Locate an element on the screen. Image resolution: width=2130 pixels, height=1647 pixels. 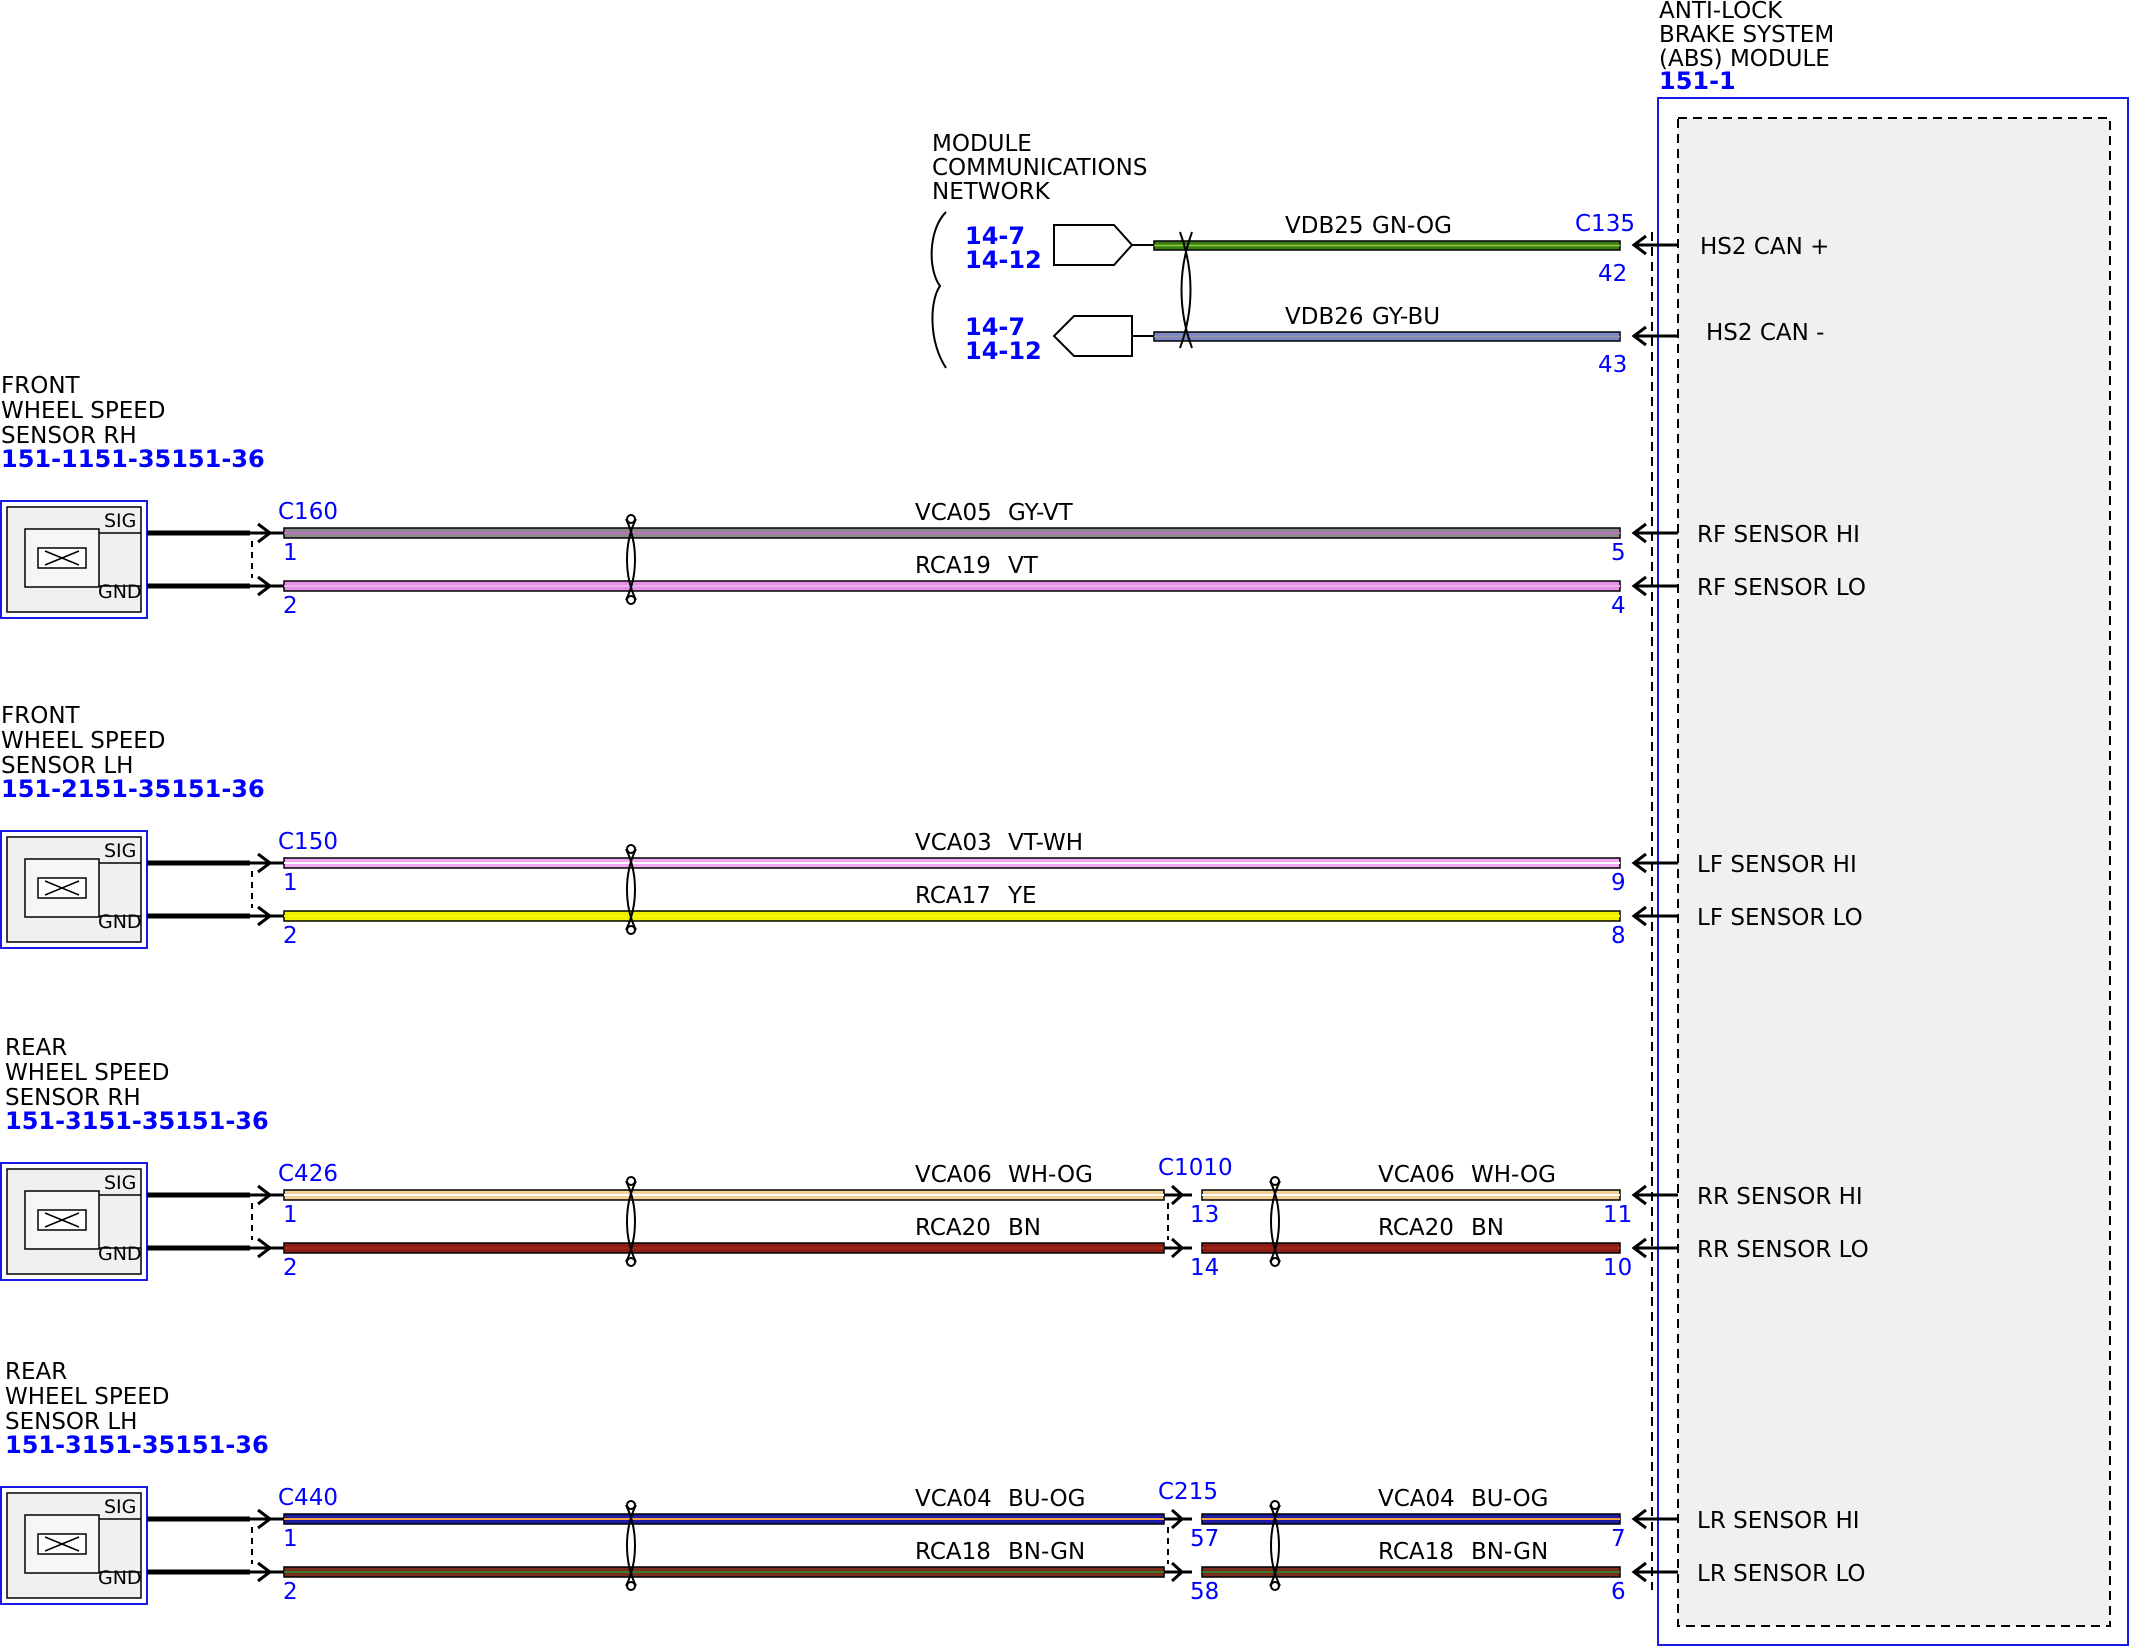
wire-color-label: BU-OG is located at coordinates (1509, 1499).